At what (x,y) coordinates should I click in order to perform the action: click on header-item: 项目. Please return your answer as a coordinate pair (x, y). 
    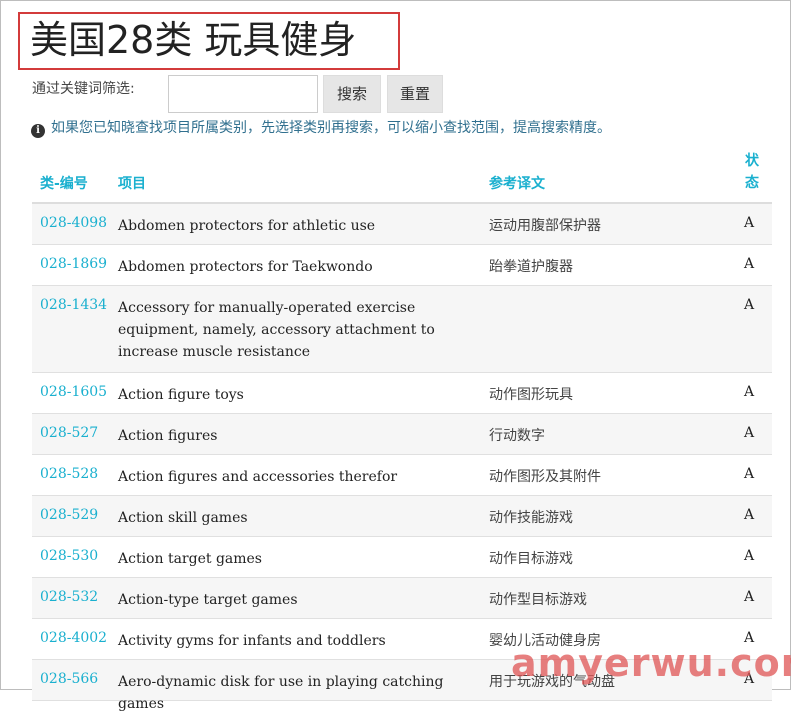
    Looking at the image, I should click on (132, 183).